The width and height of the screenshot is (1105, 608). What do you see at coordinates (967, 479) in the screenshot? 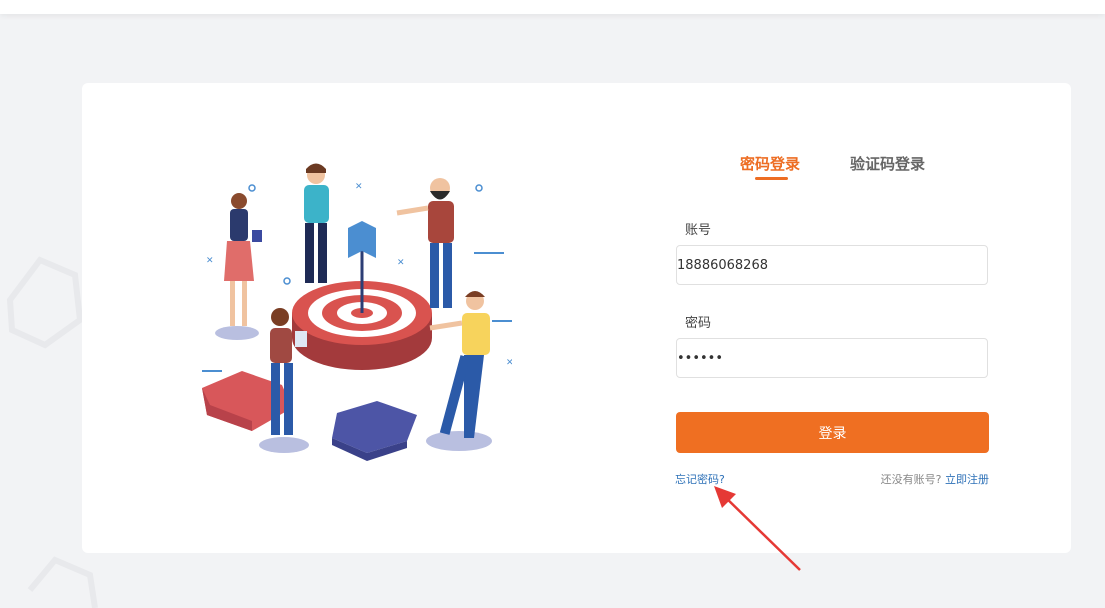
I see `register-link: 立即注册` at bounding box center [967, 479].